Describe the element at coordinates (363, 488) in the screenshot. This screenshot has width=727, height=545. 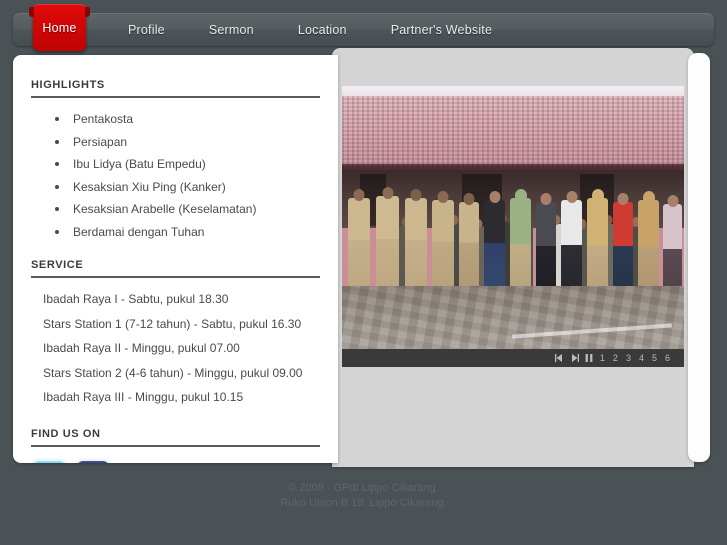
I see `footer-copyright: © 2009 - GPdI Lippo Cikarang.` at that location.